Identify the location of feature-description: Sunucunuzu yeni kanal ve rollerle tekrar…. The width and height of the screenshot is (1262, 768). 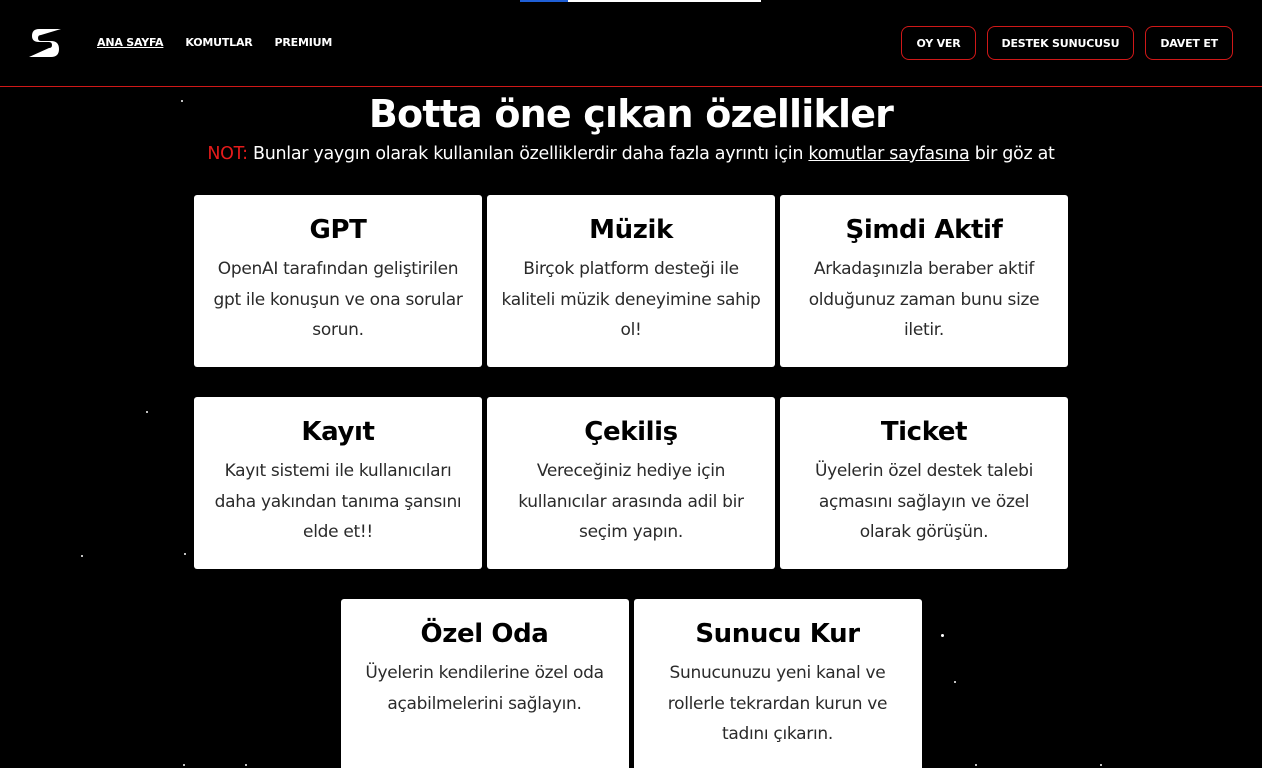
(777, 703).